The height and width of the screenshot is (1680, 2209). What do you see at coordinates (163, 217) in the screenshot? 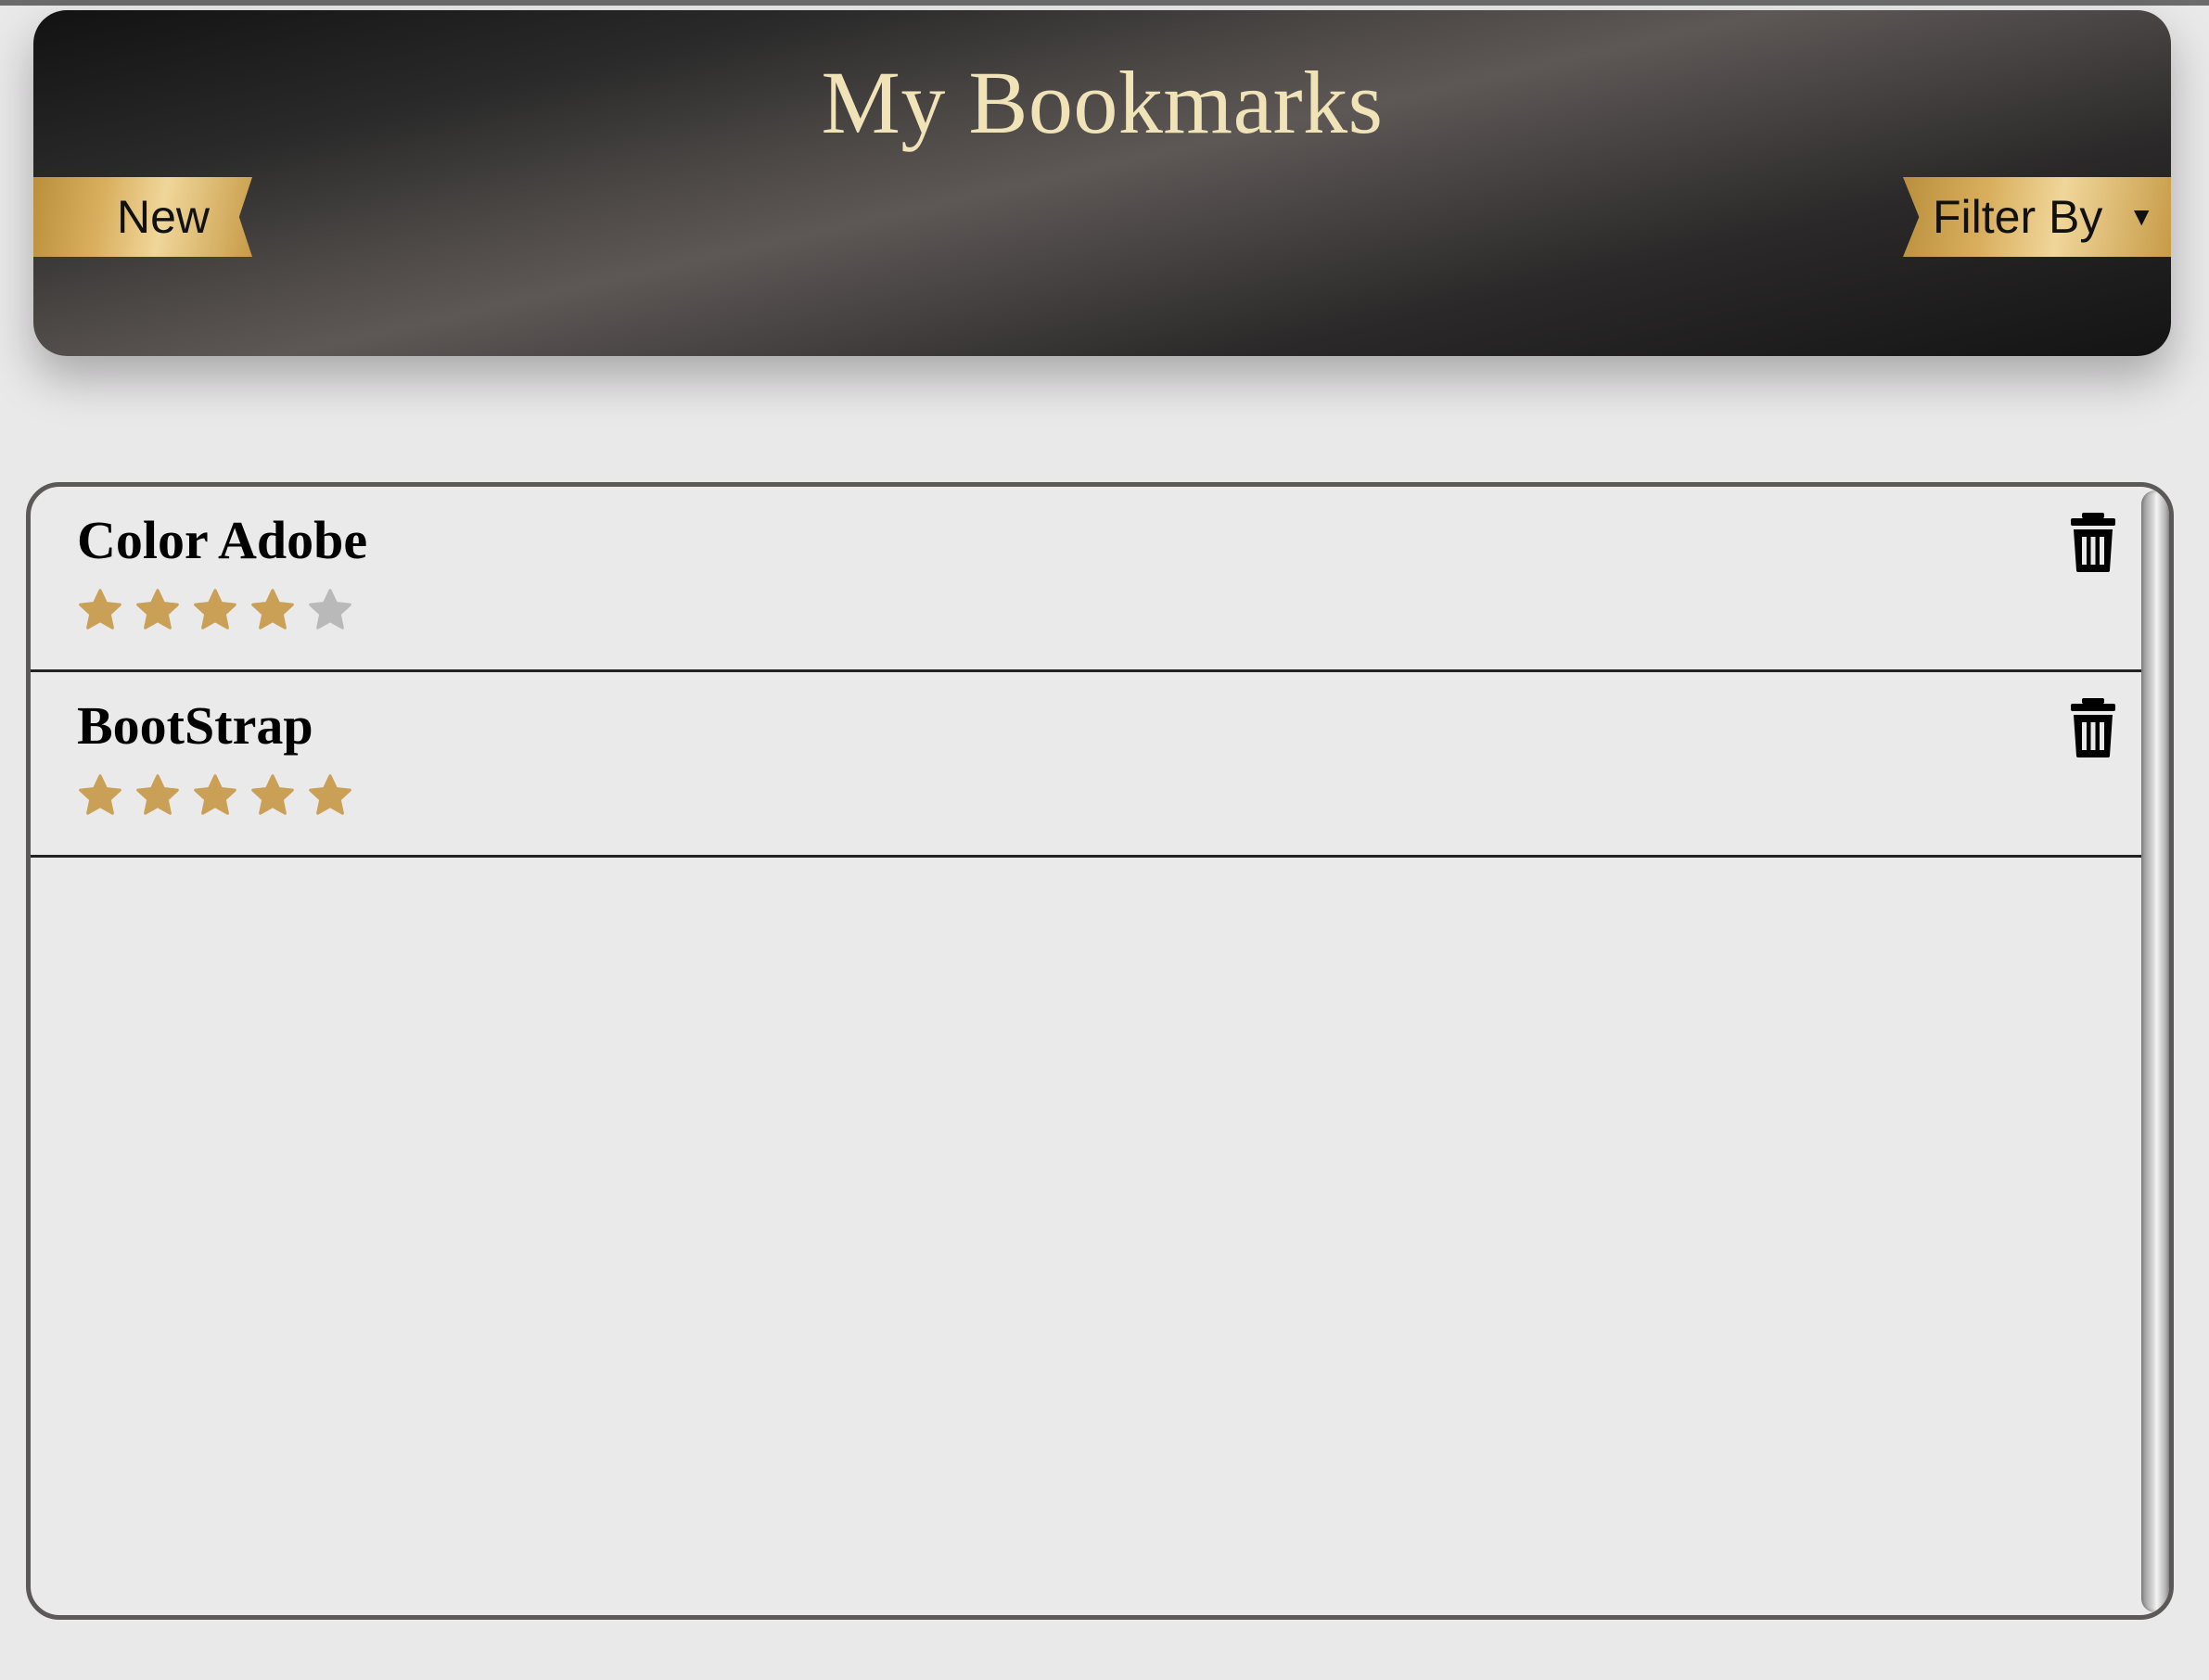
I see `new-button-label: New` at bounding box center [163, 217].